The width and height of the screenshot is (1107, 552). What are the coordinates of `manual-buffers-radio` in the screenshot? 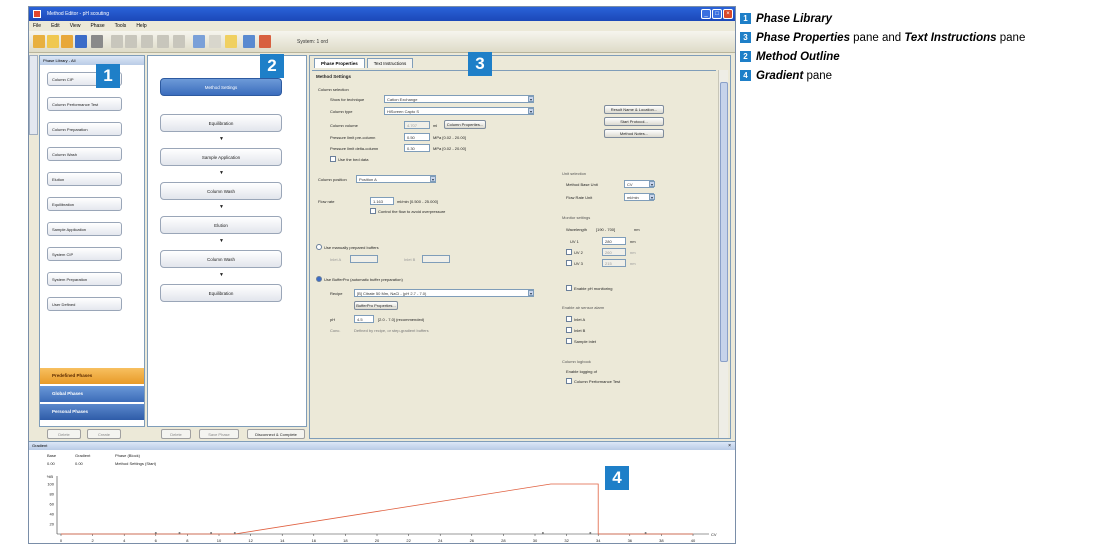 It's located at (319, 247).